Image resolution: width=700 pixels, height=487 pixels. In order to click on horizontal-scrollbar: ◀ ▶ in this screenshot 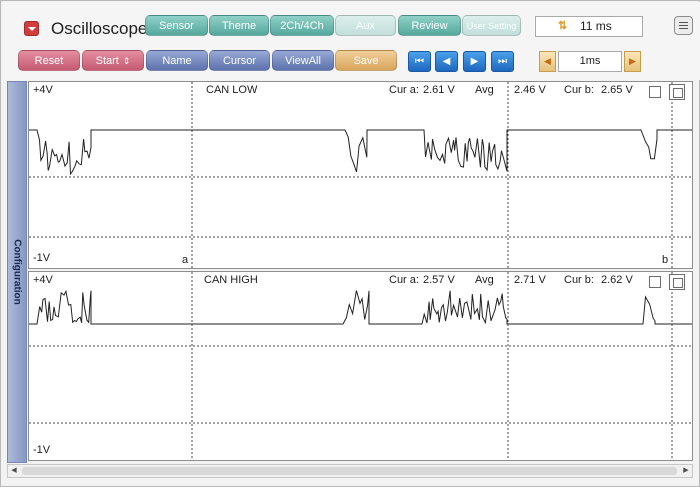, I will do `click(350, 471)`.